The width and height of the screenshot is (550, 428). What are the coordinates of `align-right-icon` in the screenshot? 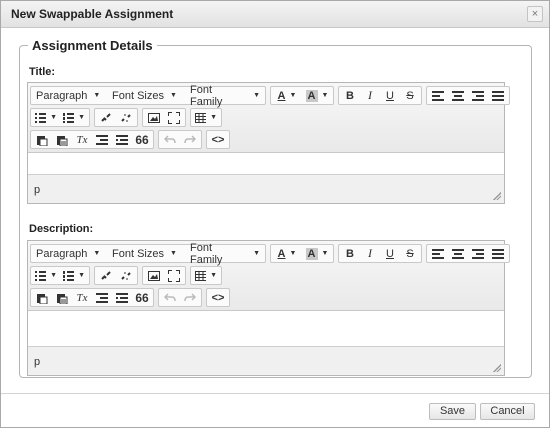 It's located at (478, 253).